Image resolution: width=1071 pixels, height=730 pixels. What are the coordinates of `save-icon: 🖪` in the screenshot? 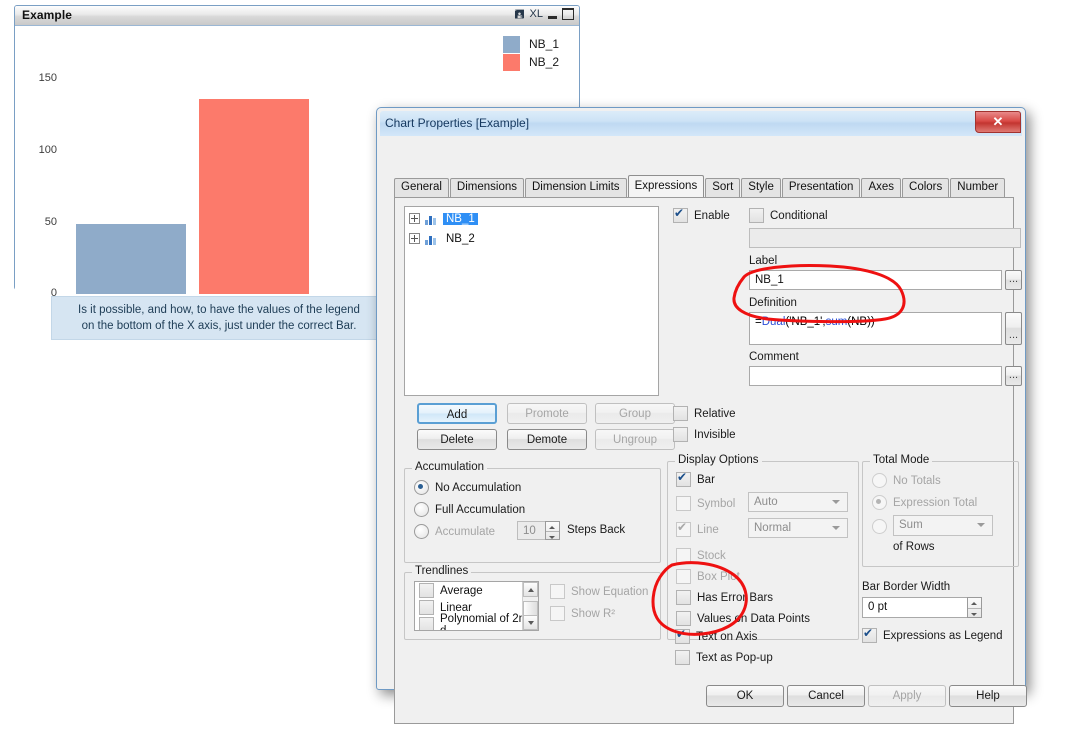 It's located at (519, 14).